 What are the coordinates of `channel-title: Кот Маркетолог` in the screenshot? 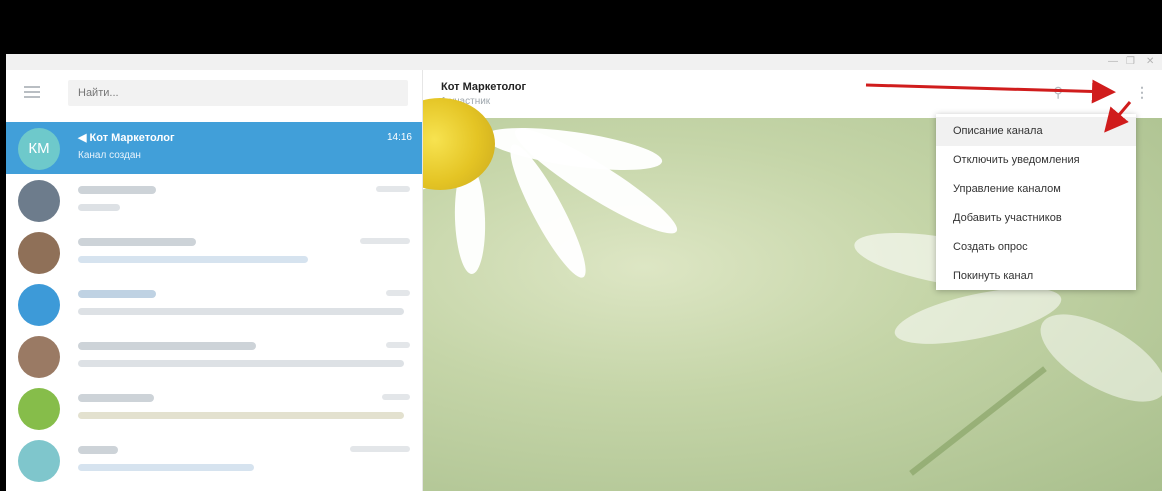 It's located at (483, 87).